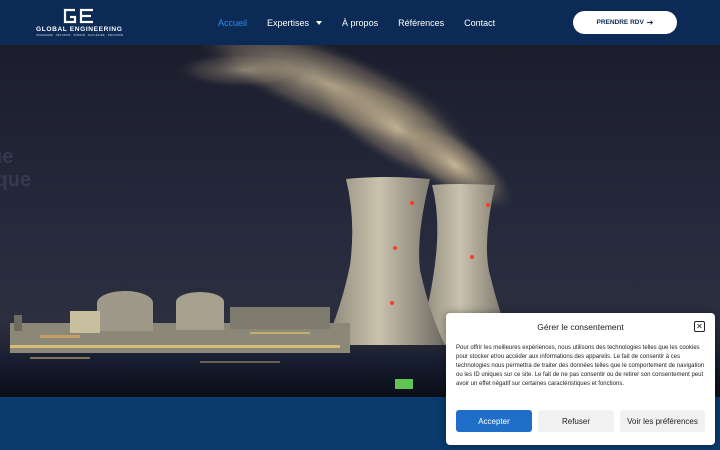  I want to click on hero-heading: ue ique, so click(16, 168).